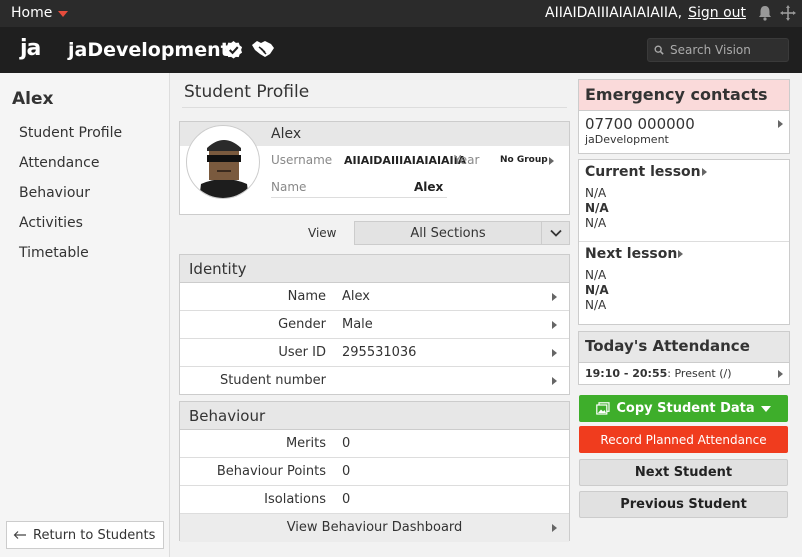 This screenshot has height=557, width=802. Describe the element at coordinates (683, 439) in the screenshot. I see `record-planned-attendance-button: Record Planned Attendance` at that location.